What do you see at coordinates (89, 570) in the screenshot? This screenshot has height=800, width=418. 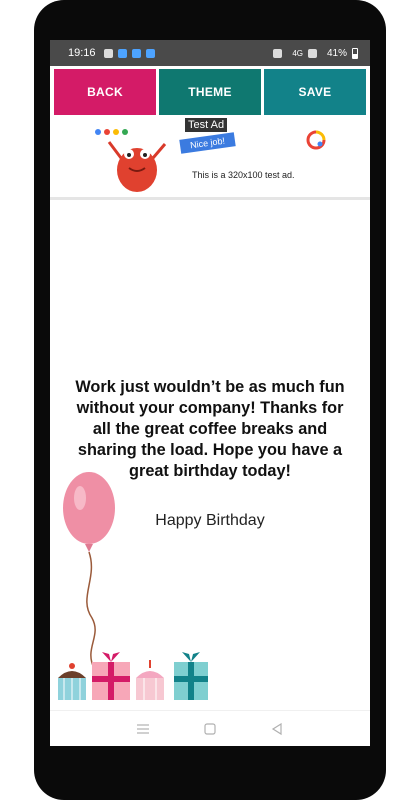 I see `balloon-icon` at bounding box center [89, 570].